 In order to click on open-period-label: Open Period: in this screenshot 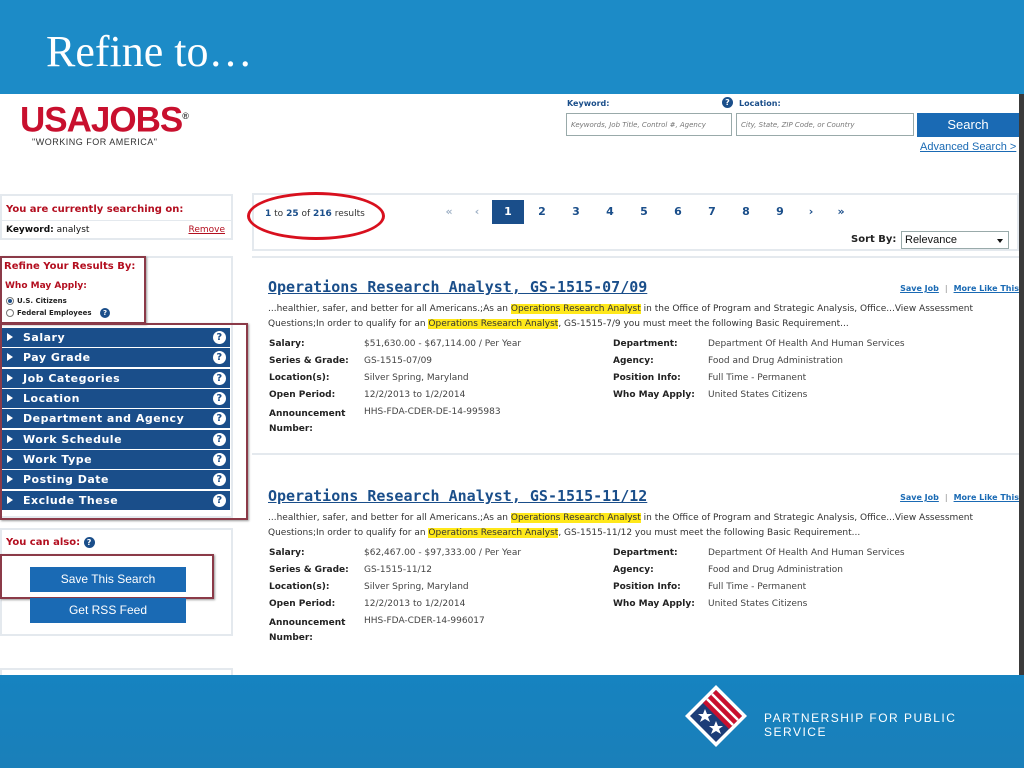, I will do `click(302, 604)`.